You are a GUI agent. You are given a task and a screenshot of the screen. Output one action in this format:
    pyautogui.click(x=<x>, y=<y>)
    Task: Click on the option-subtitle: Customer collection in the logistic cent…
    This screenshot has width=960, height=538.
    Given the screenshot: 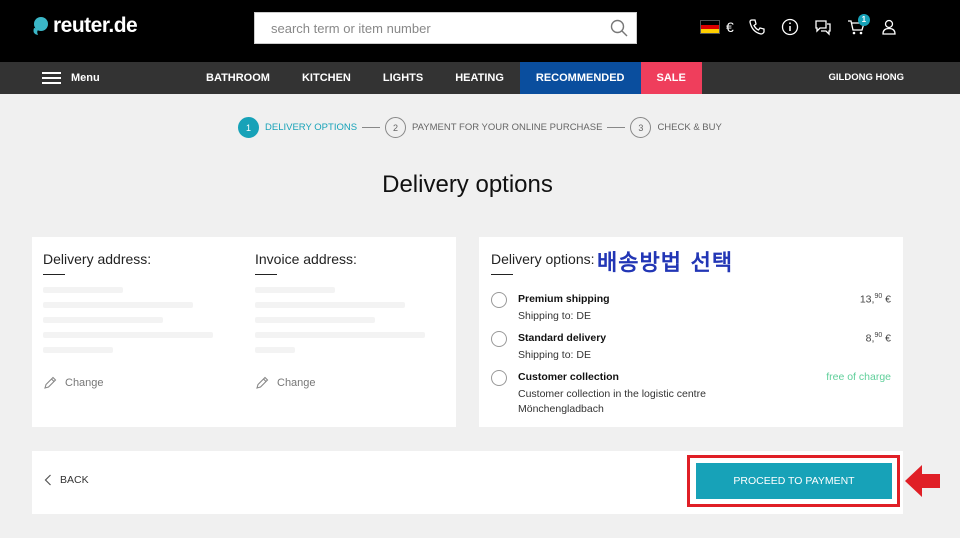 What is the action you would take?
    pyautogui.click(x=612, y=401)
    